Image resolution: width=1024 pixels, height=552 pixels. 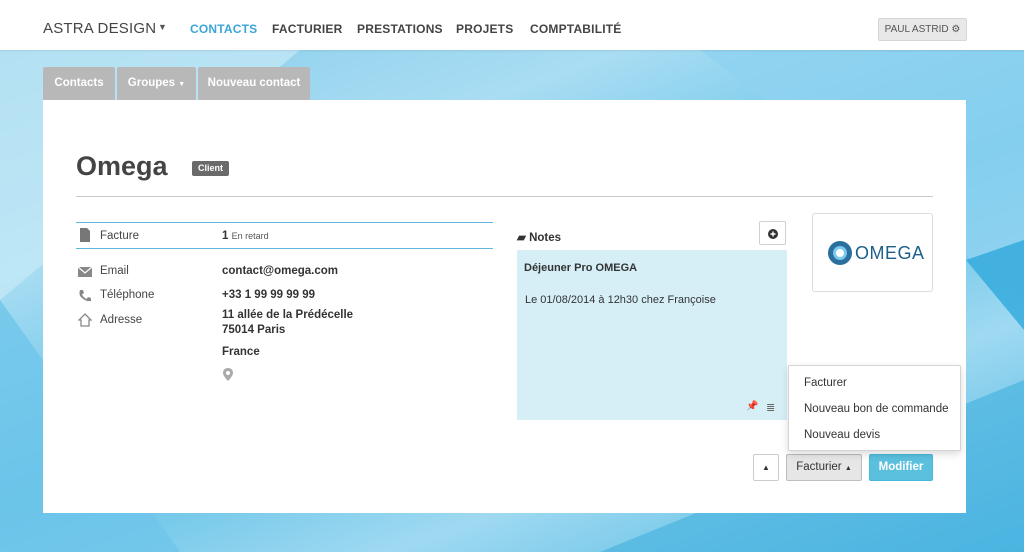 I want to click on nav-projets: PROJETS, so click(x=484, y=29).